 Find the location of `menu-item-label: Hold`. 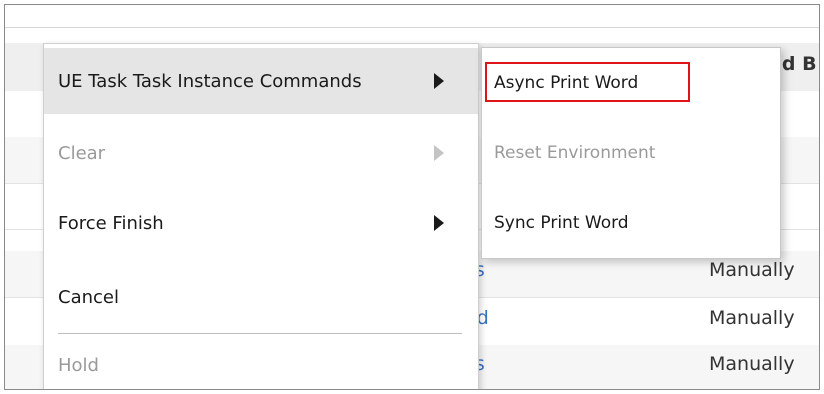

menu-item-label: Hold is located at coordinates (78, 365).